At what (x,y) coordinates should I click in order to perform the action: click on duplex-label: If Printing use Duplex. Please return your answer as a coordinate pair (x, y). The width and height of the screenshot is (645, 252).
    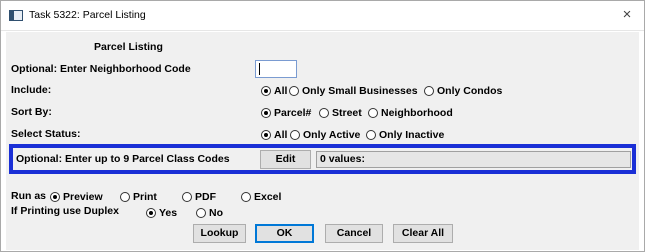
    Looking at the image, I should click on (65, 211).